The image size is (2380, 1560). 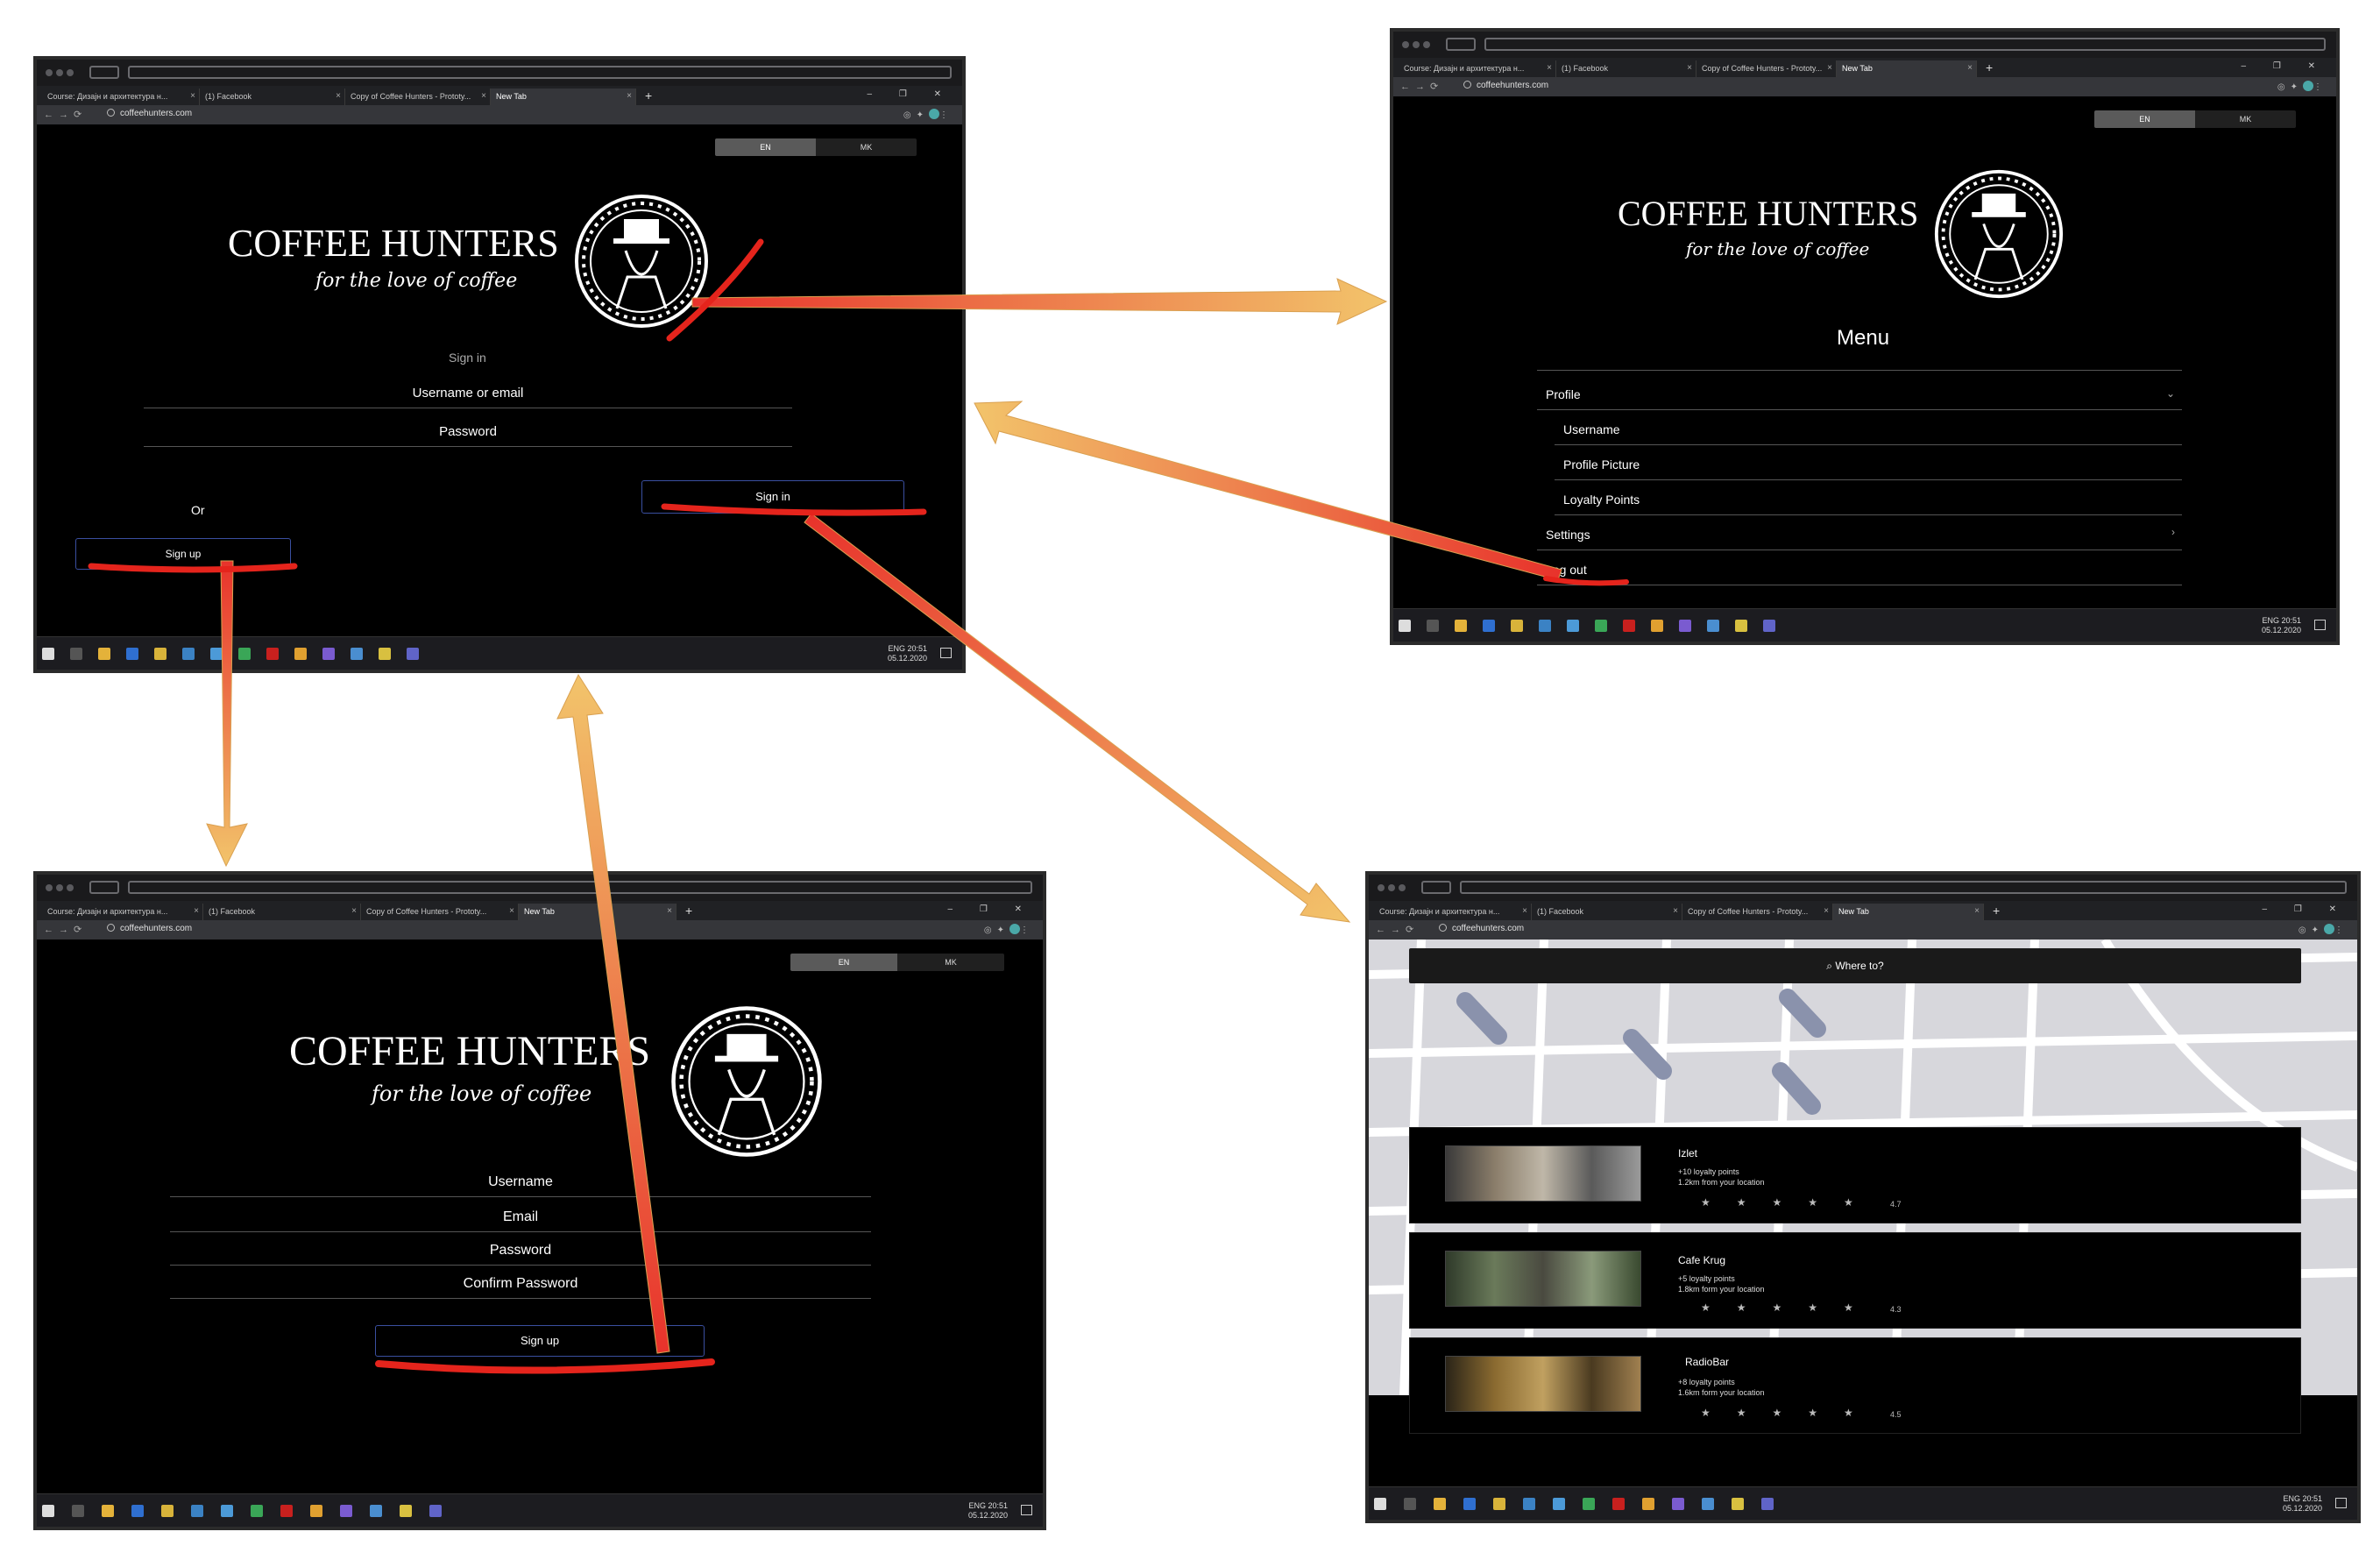 What do you see at coordinates (468, 397) in the screenshot?
I see `username-or-email-field: Username or email` at bounding box center [468, 397].